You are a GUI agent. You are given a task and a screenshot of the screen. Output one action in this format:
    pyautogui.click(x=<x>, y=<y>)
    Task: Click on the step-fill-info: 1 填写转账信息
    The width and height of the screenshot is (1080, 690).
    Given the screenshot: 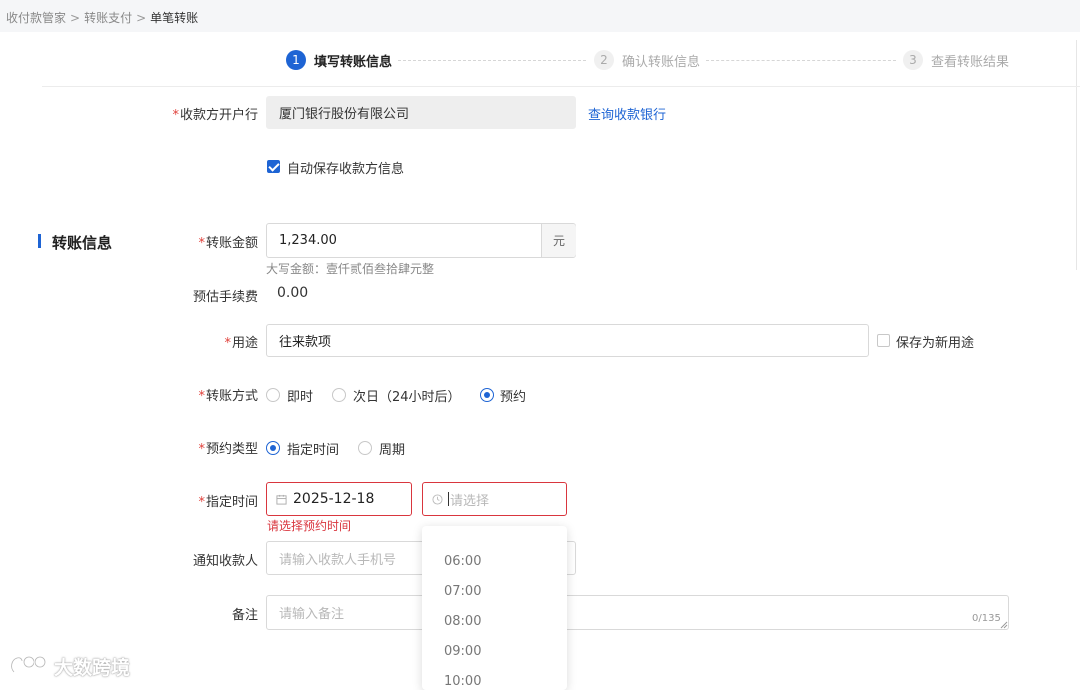 What is the action you would take?
    pyautogui.click(x=339, y=60)
    